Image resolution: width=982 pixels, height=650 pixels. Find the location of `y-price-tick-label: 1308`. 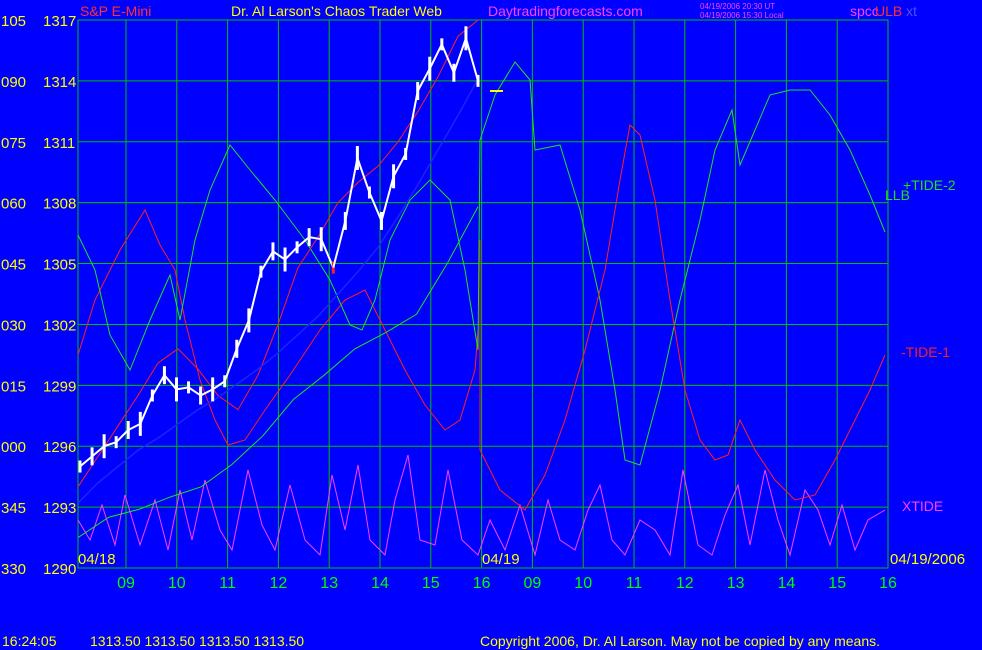

y-price-tick-label: 1308 is located at coordinates (59, 204).